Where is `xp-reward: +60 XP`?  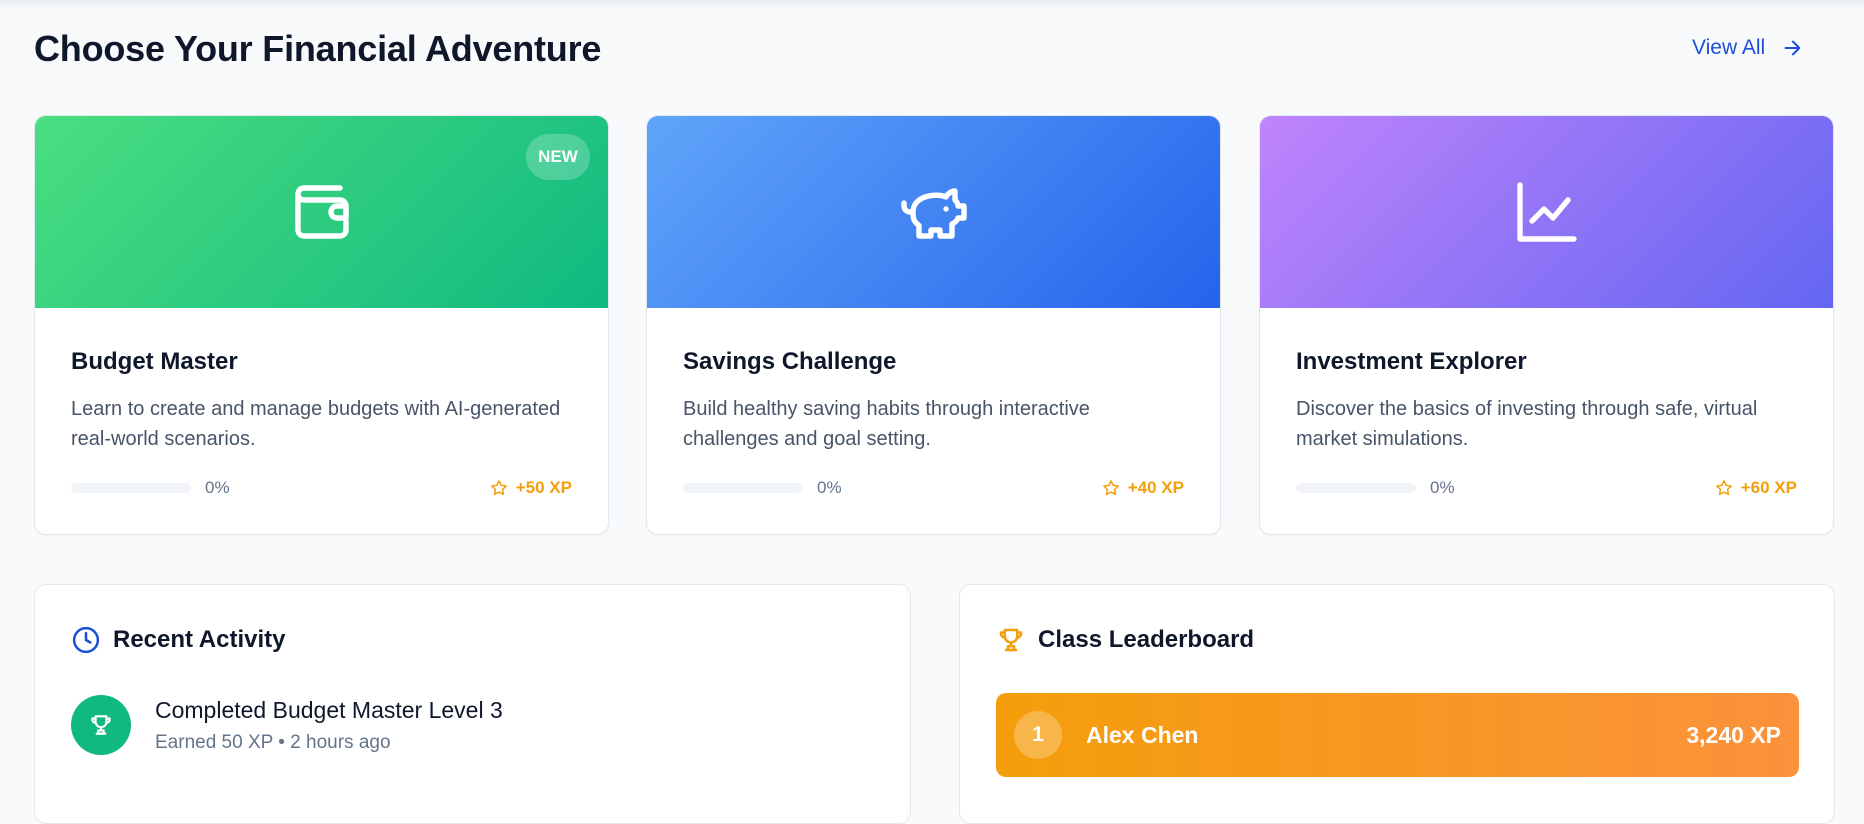
xp-reward: +60 XP is located at coordinates (1756, 488).